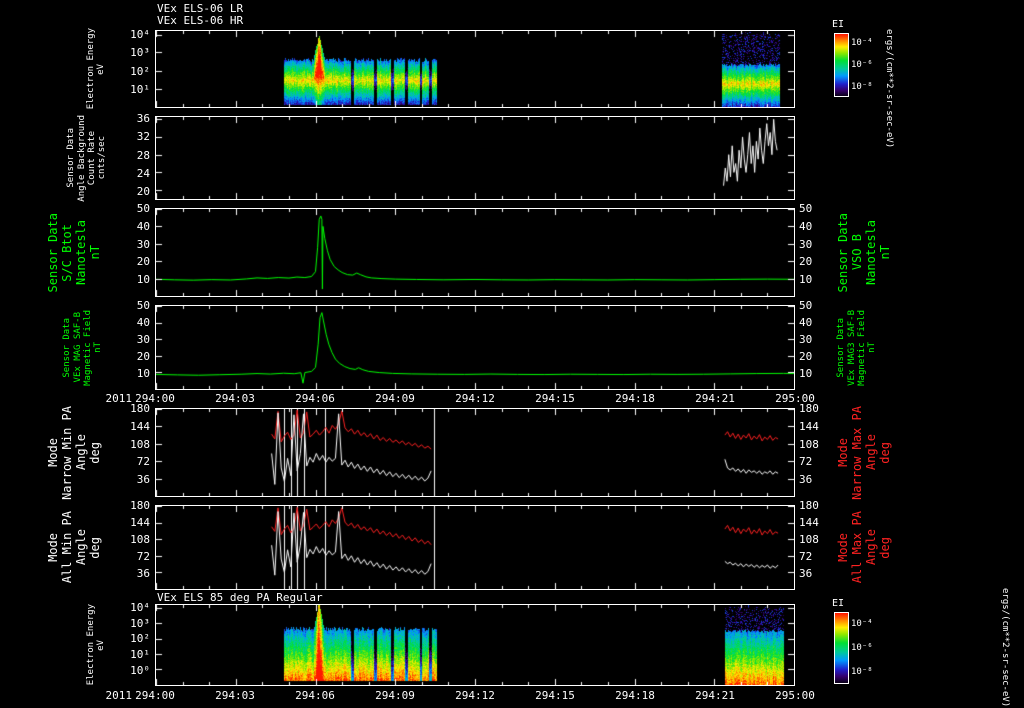 The width and height of the screenshot is (1024, 708). Describe the element at coordinates (140, 89) in the screenshot. I see `y-tick-label: 10¹` at that location.